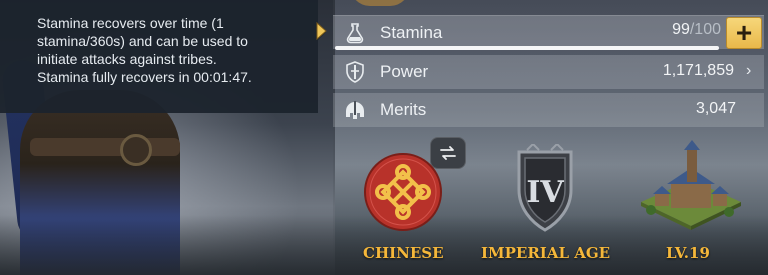 The height and width of the screenshot is (275, 768). I want to click on chinese-knot-icon, so click(403, 192).